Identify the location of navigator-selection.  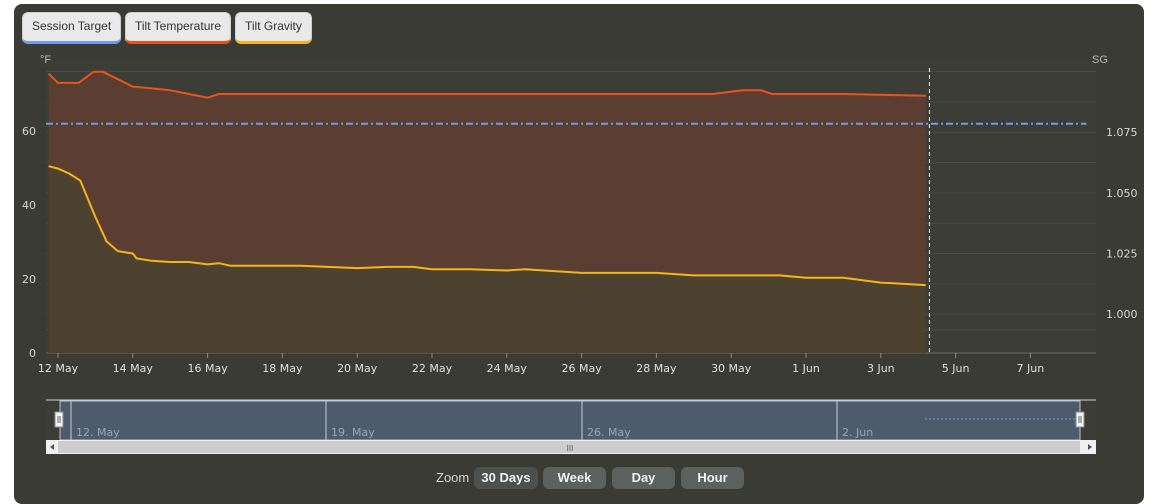
(570, 420).